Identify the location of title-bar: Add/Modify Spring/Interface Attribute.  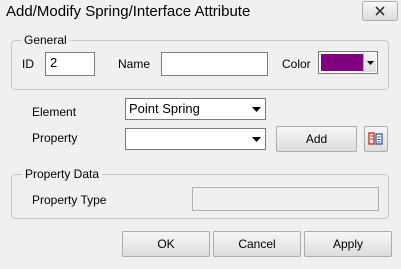
(200, 12).